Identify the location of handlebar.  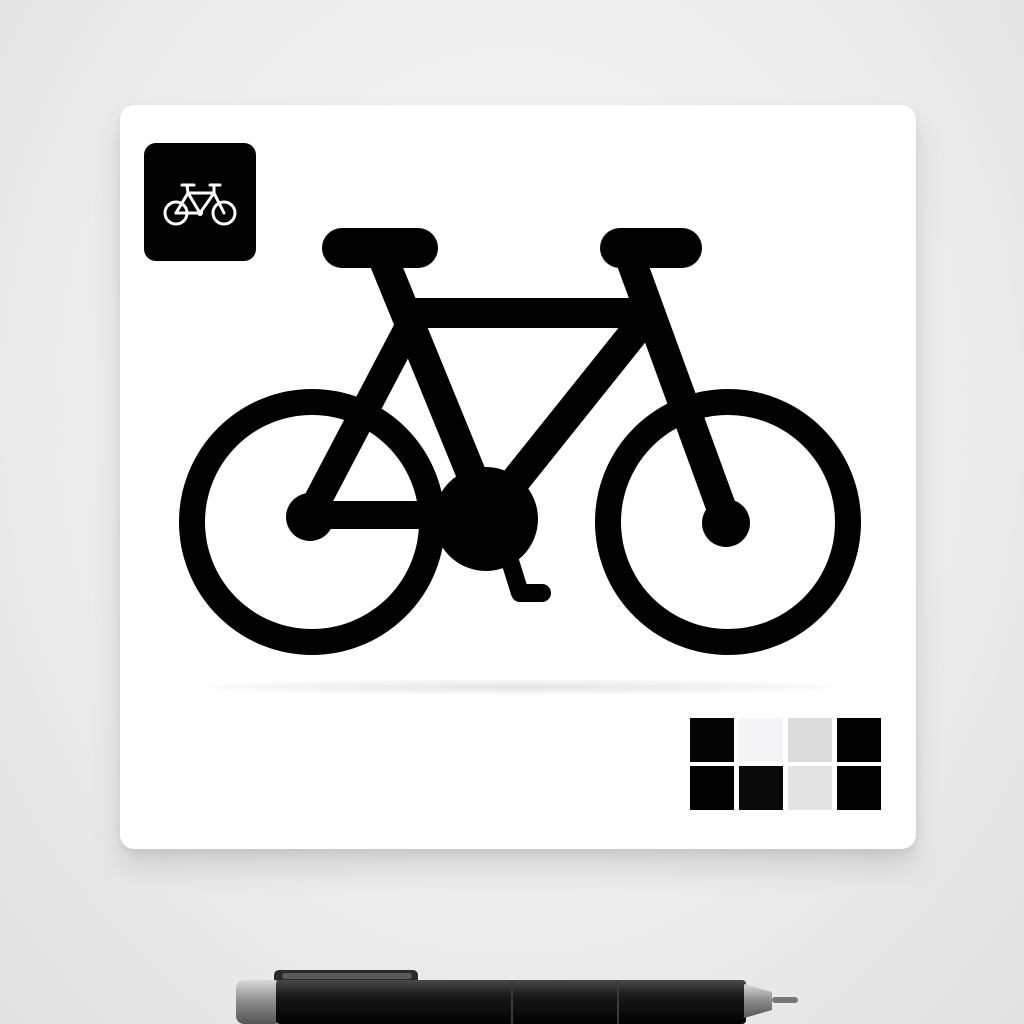
(651, 248).